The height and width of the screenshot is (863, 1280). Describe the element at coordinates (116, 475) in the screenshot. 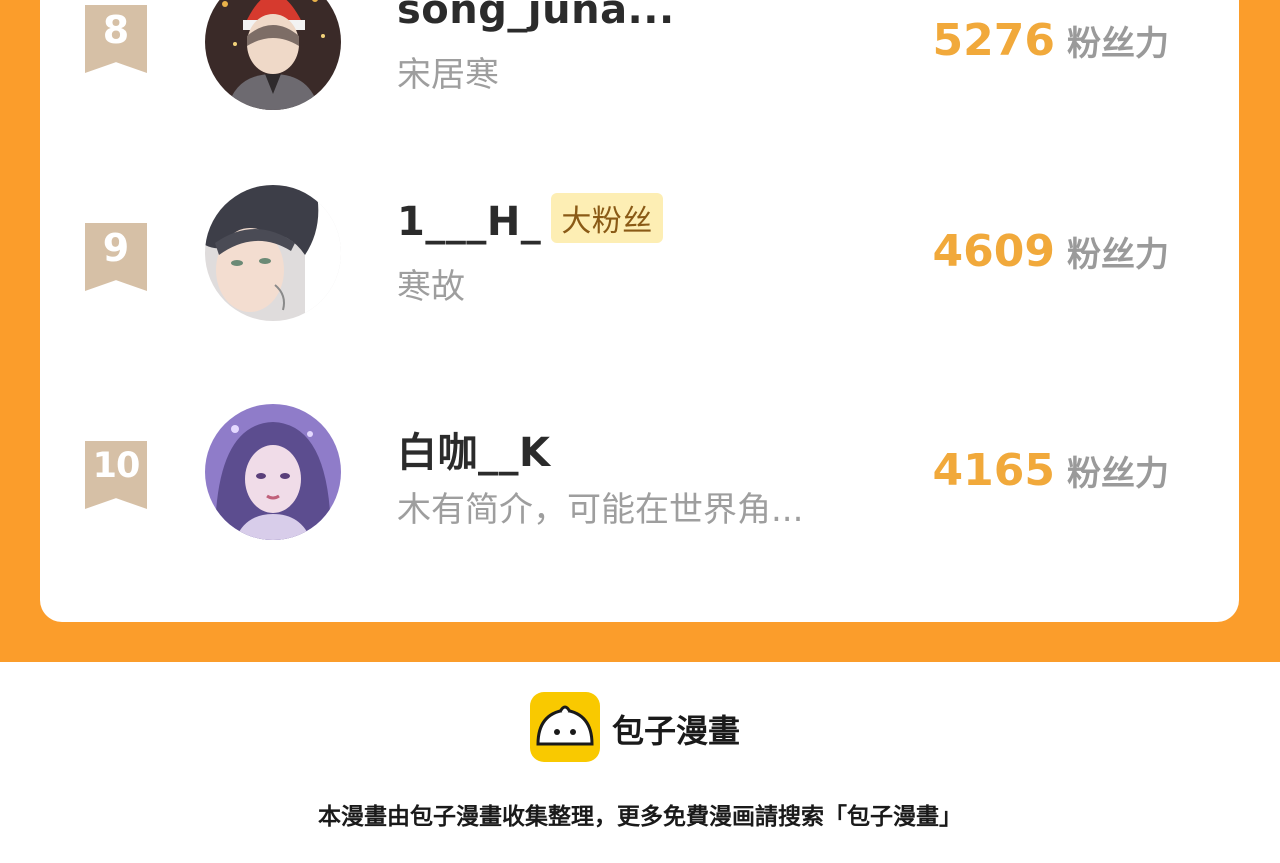

I see `rank-ribbon: 10` at that location.